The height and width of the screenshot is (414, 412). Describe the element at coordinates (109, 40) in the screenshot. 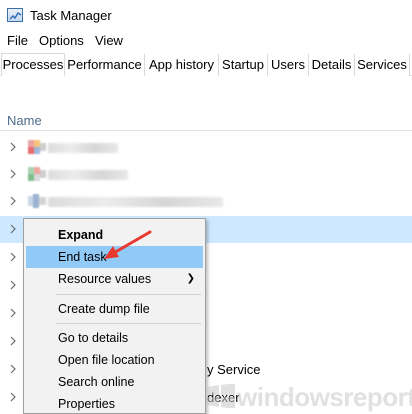

I see `menu-view: View` at that location.